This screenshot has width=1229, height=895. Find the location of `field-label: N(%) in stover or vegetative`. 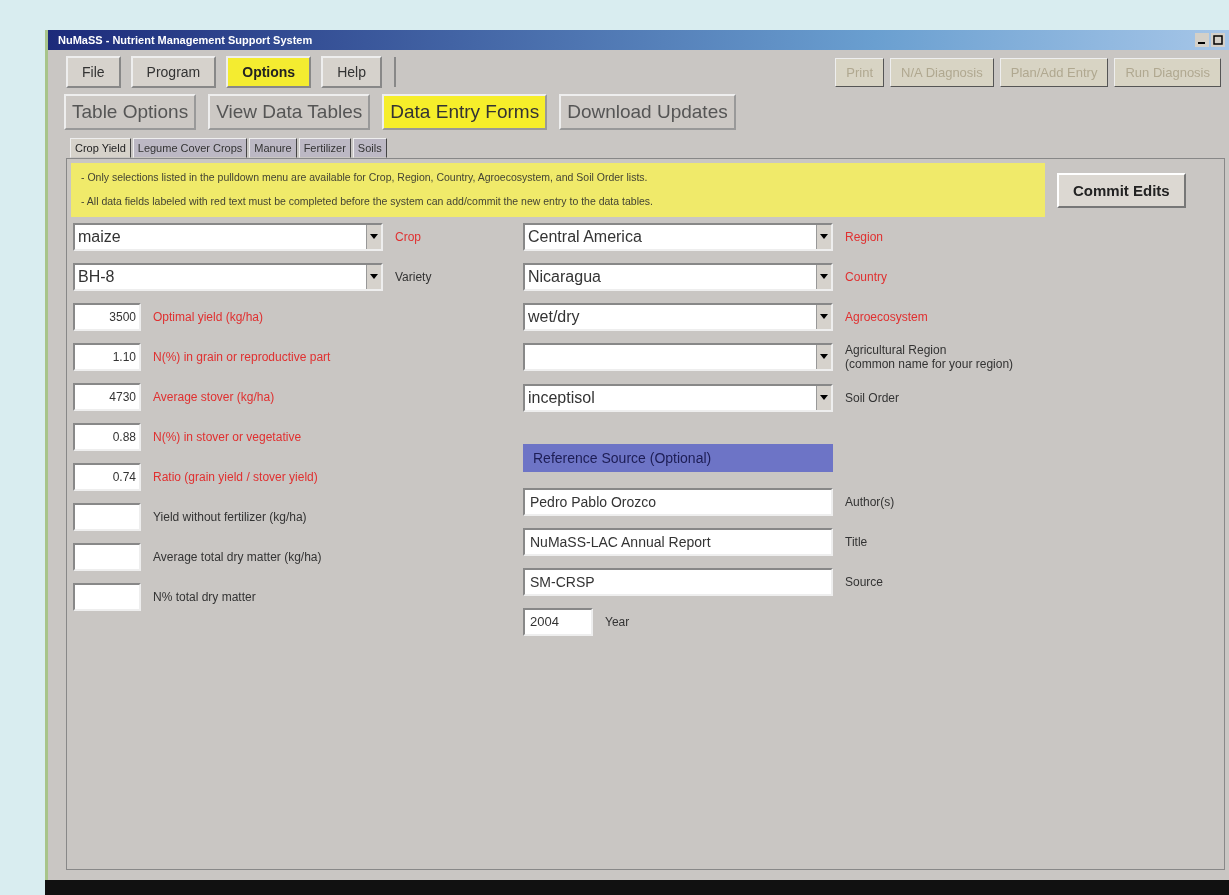

field-label: N(%) in stover or vegetative is located at coordinates (227, 437).